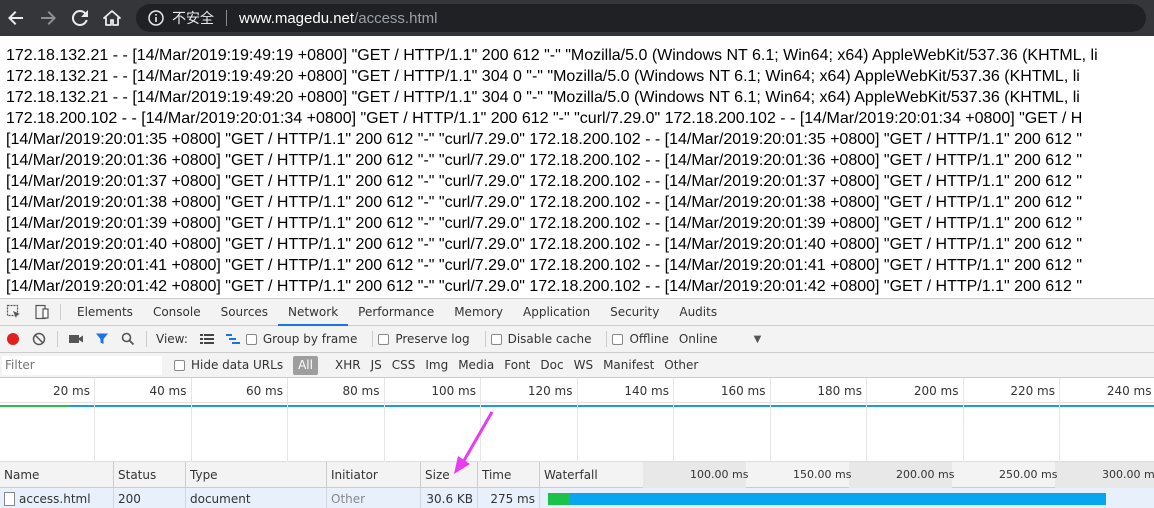 The width and height of the screenshot is (1154, 508). Describe the element at coordinates (150, 498) in the screenshot. I see `request-status-cell: 200` at that location.